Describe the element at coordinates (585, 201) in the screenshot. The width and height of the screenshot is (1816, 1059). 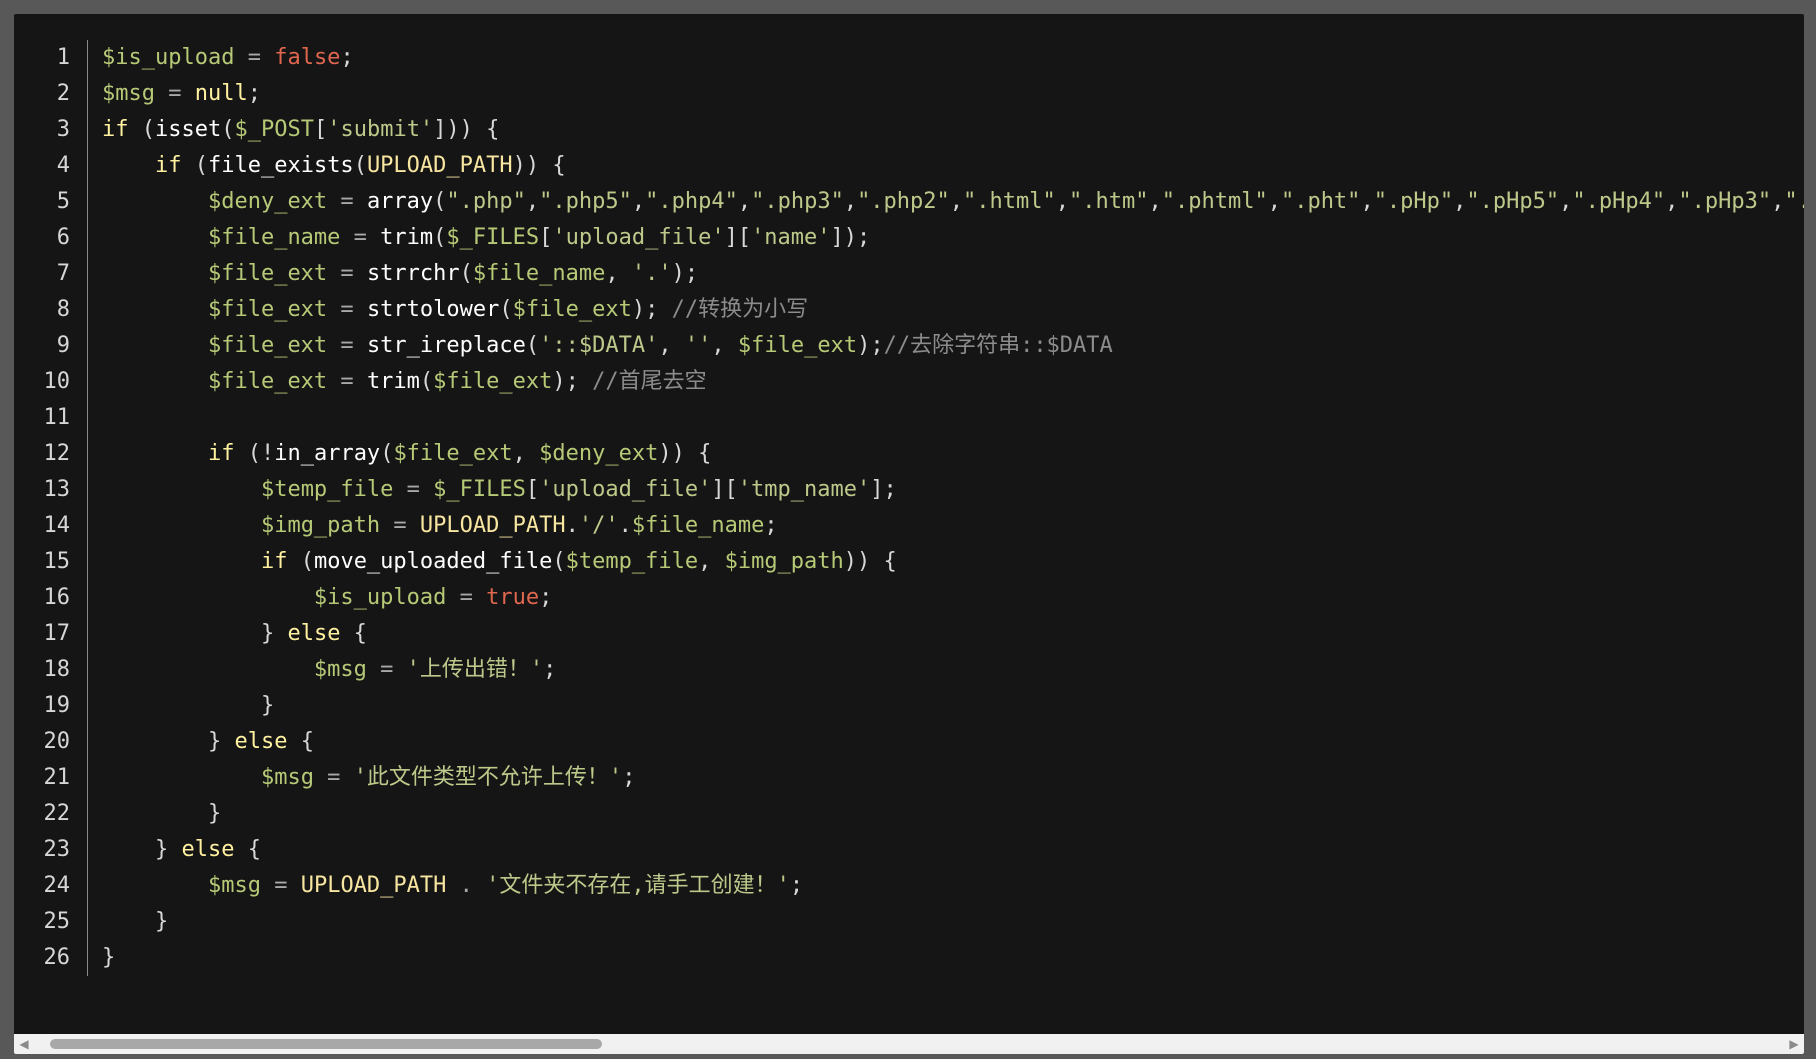
I see `code-token: ".php5"` at that location.